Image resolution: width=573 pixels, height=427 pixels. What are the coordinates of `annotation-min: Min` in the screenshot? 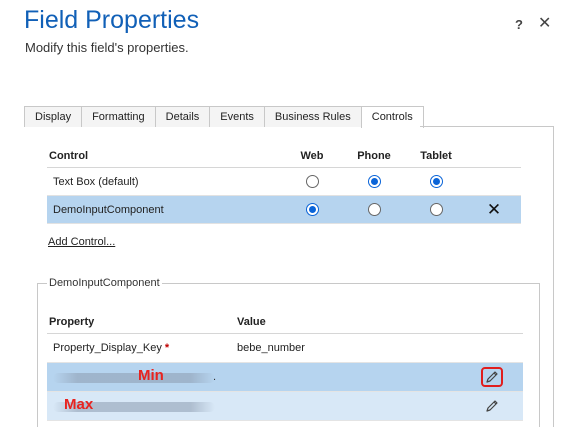 It's located at (151, 375).